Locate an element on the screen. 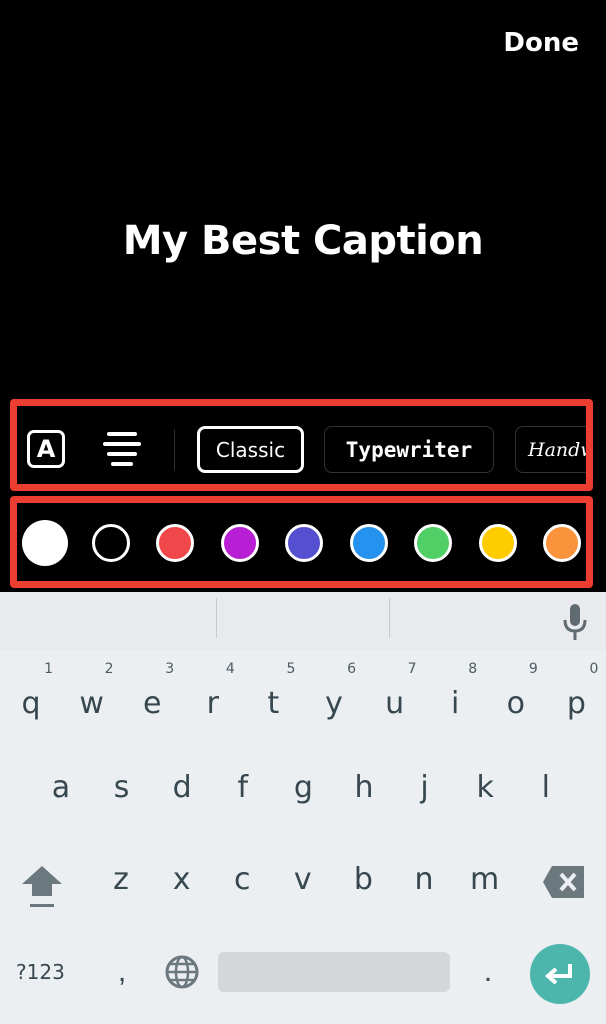 Image resolution: width=606 pixels, height=1024 pixels. key-label: p is located at coordinates (576, 703).